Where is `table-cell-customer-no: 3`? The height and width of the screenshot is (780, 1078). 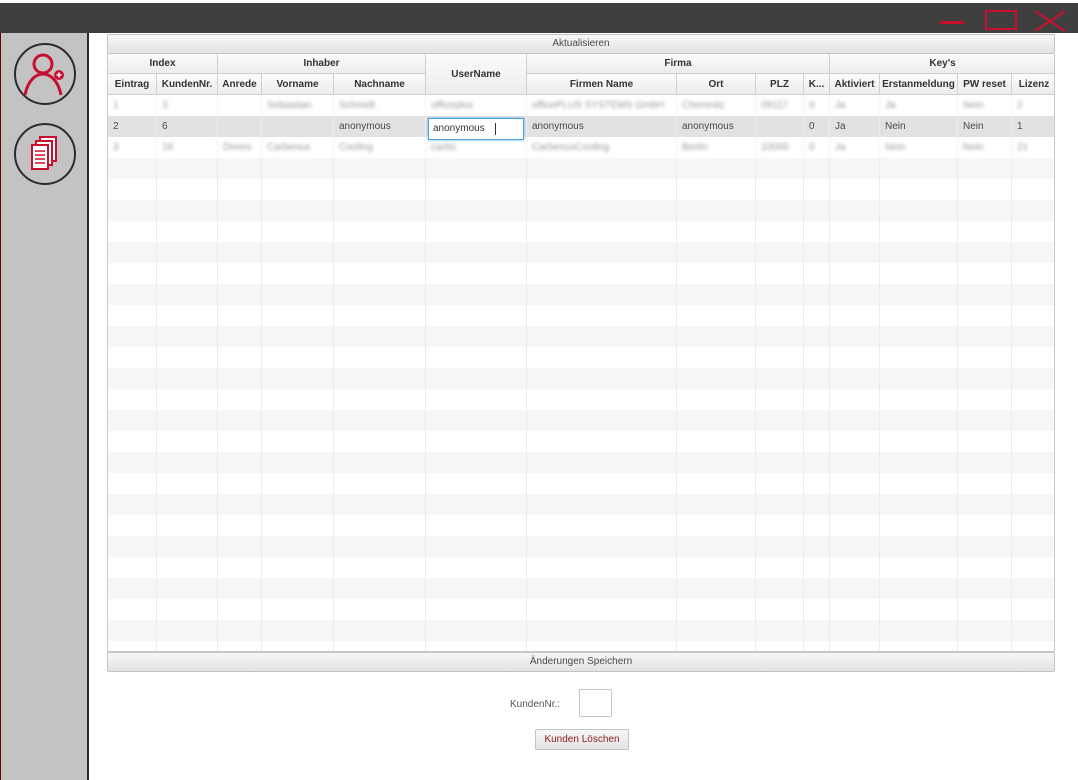
table-cell-customer-no: 3 is located at coordinates (187, 105).